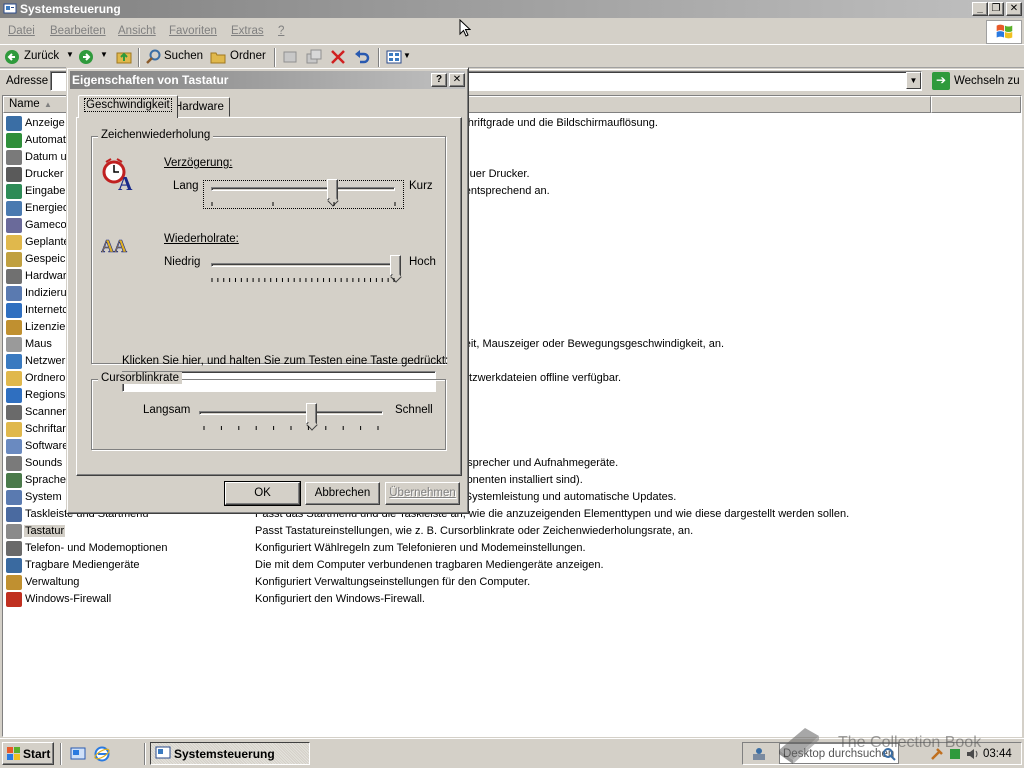 The width and height of the screenshot is (1024, 768). I want to click on rate-slider-ticks, so click(303, 280).